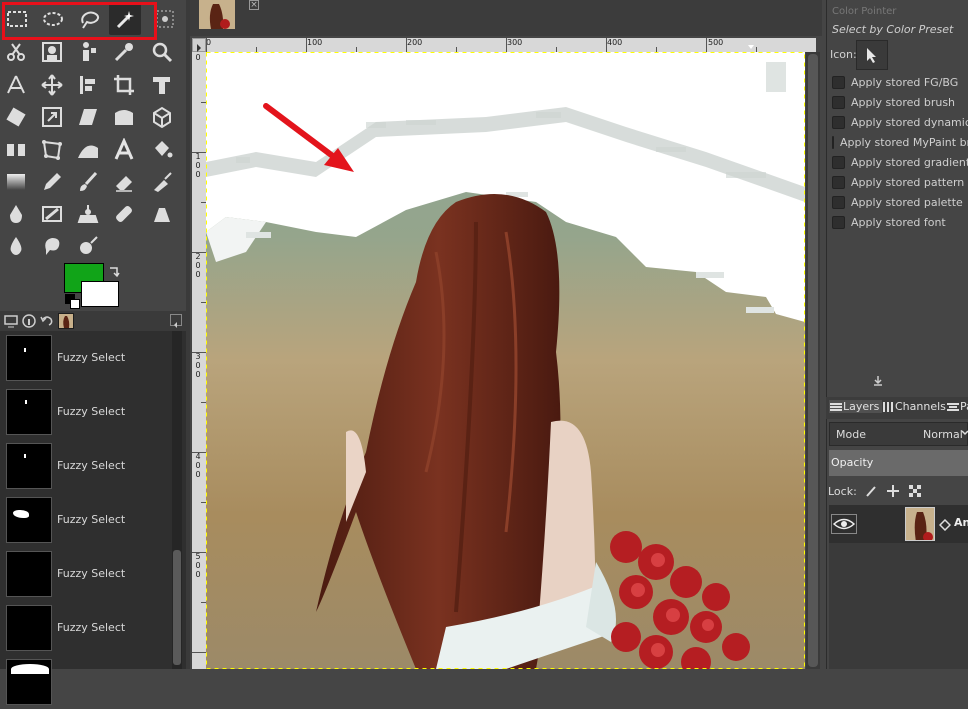 This screenshot has height=709, width=968. Describe the element at coordinates (47, 321) in the screenshot. I see `undo-history-tab-icon` at that location.